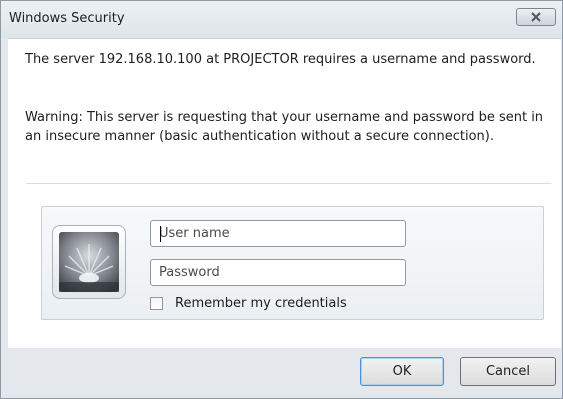 The image size is (563, 399). Describe the element at coordinates (156, 303) in the screenshot. I see `remember-checkbox` at that location.